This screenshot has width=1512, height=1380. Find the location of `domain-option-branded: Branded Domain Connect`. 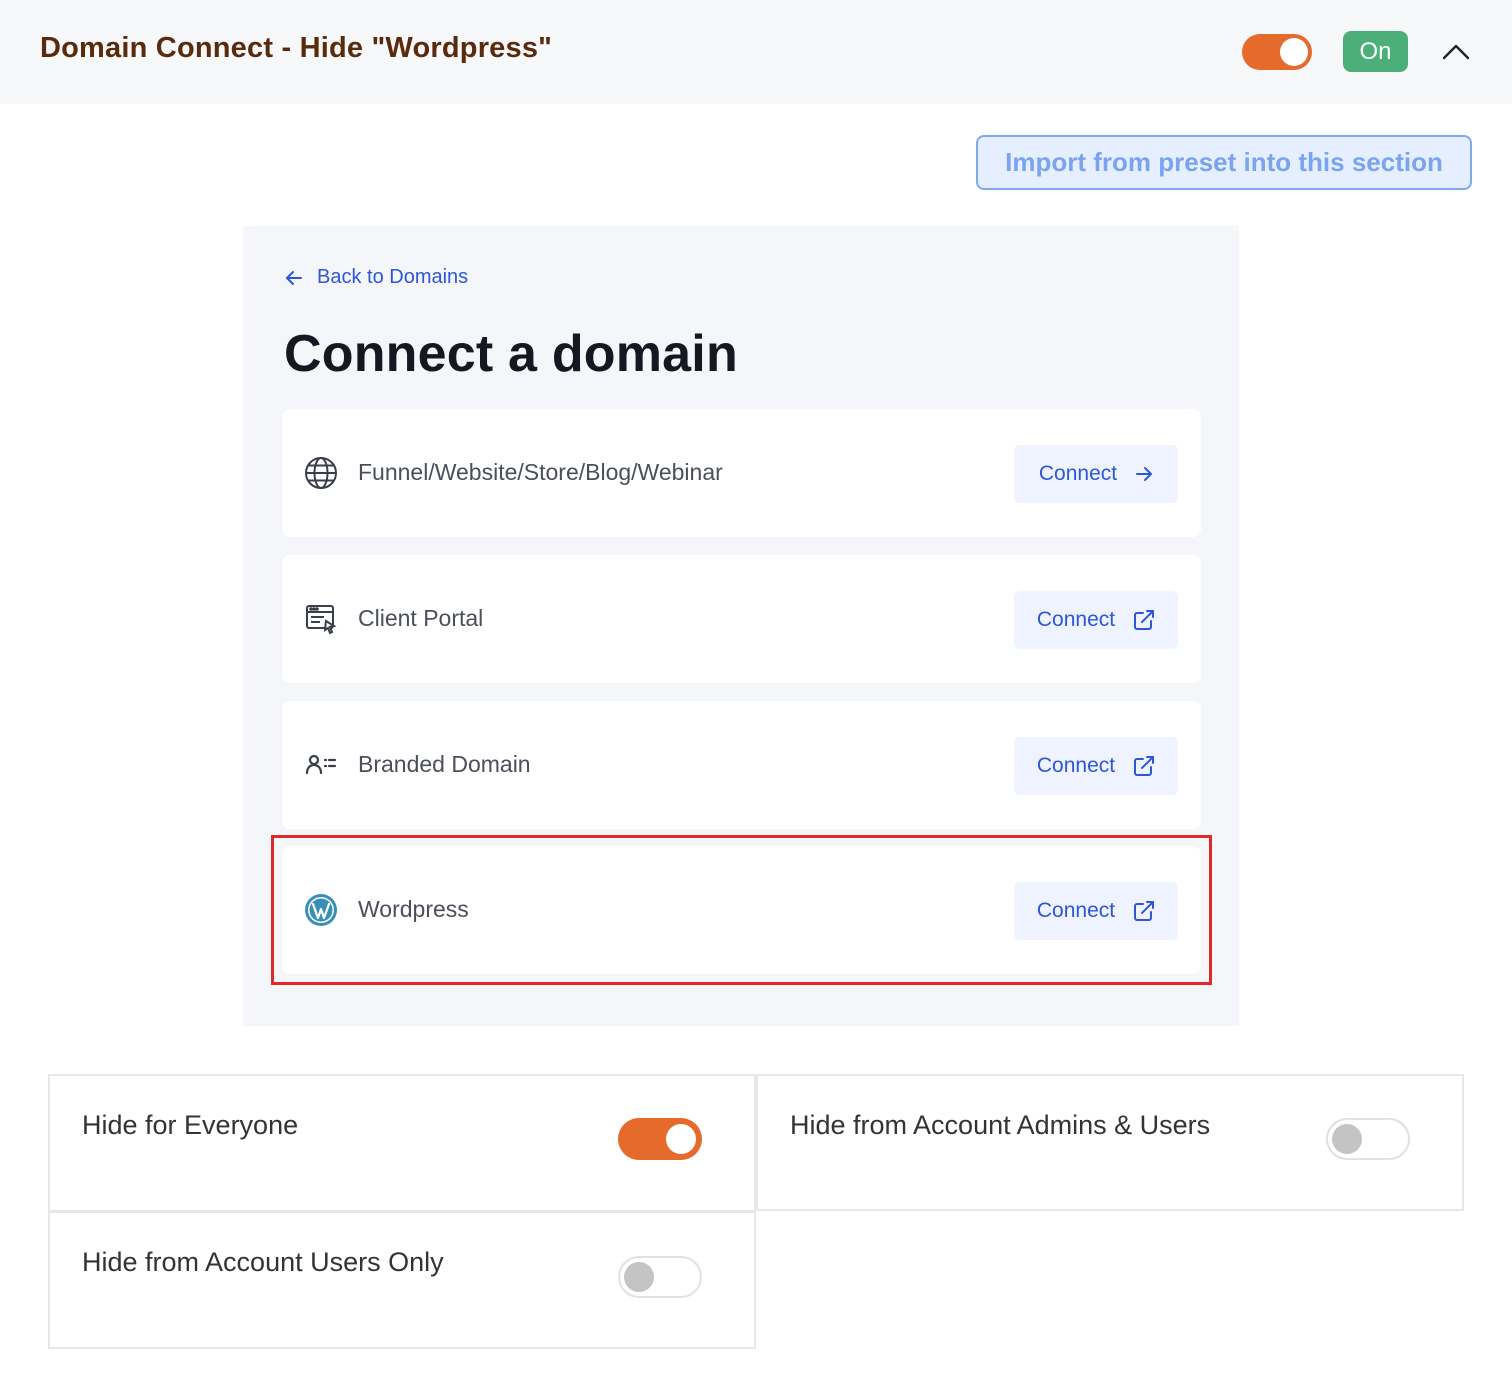

domain-option-branded: Branded Domain Connect is located at coordinates (741, 765).